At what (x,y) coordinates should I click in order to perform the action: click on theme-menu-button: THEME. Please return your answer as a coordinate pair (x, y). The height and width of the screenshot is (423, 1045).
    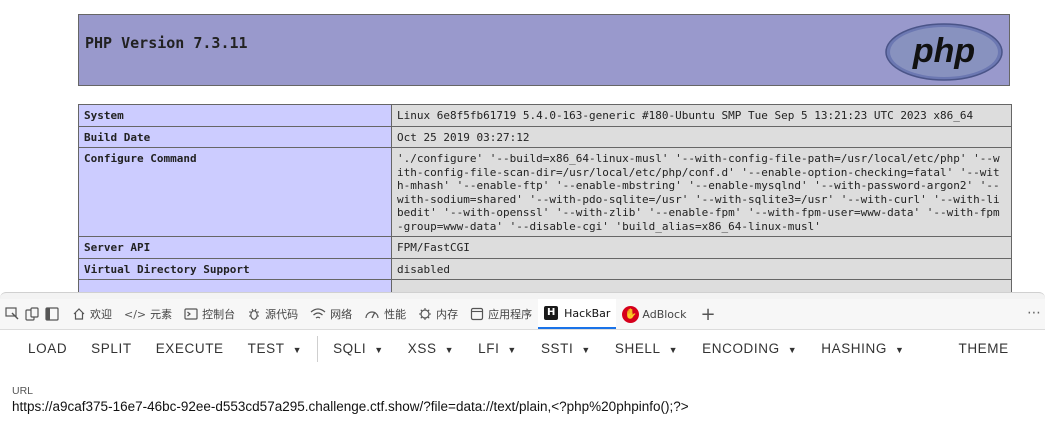
    Looking at the image, I should click on (968, 349).